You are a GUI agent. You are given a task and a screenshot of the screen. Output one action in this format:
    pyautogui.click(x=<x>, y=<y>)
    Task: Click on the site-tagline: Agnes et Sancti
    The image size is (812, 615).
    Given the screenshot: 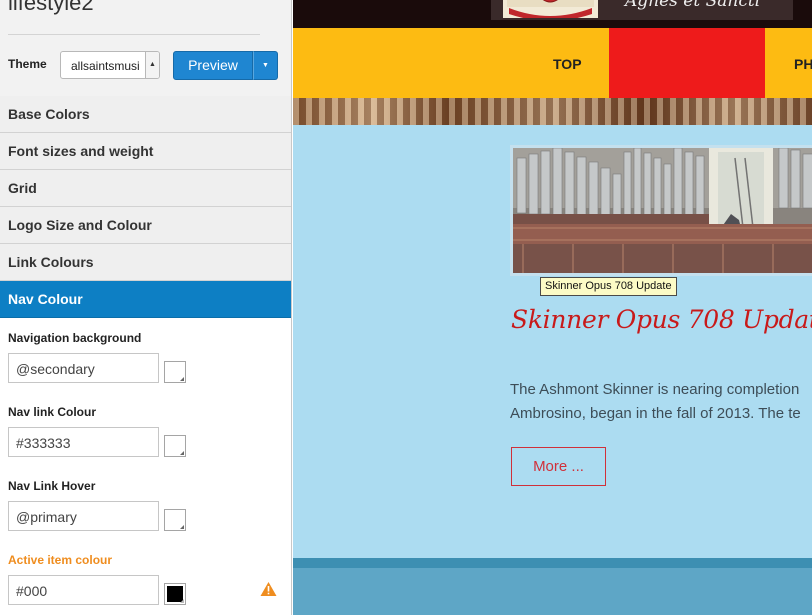 What is the action you would take?
    pyautogui.click(x=693, y=5)
    